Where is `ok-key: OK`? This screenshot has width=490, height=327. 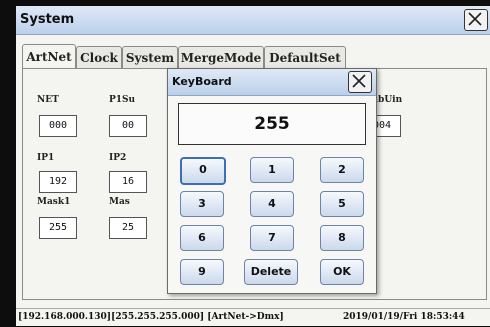
ok-key: OK is located at coordinates (342, 272).